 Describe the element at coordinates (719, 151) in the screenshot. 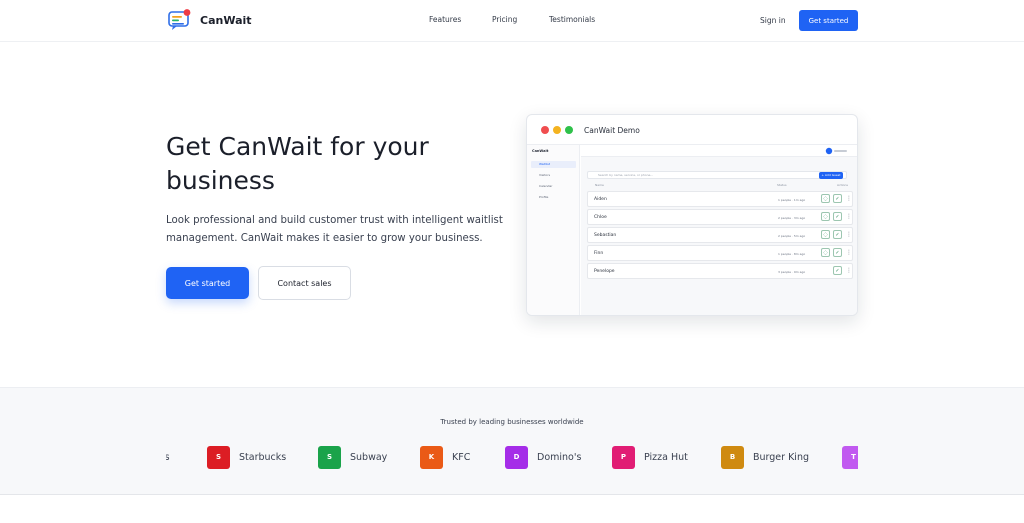

I see `demo-topbar` at that location.